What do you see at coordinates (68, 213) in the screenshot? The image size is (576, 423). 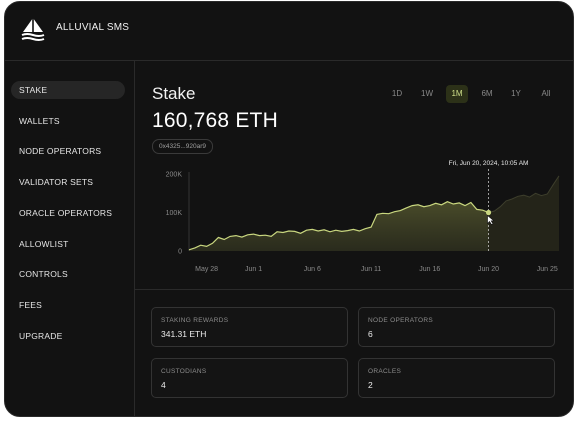 I see `sidebar-item-oracle-operators: ORACLE OPERATORS` at bounding box center [68, 213].